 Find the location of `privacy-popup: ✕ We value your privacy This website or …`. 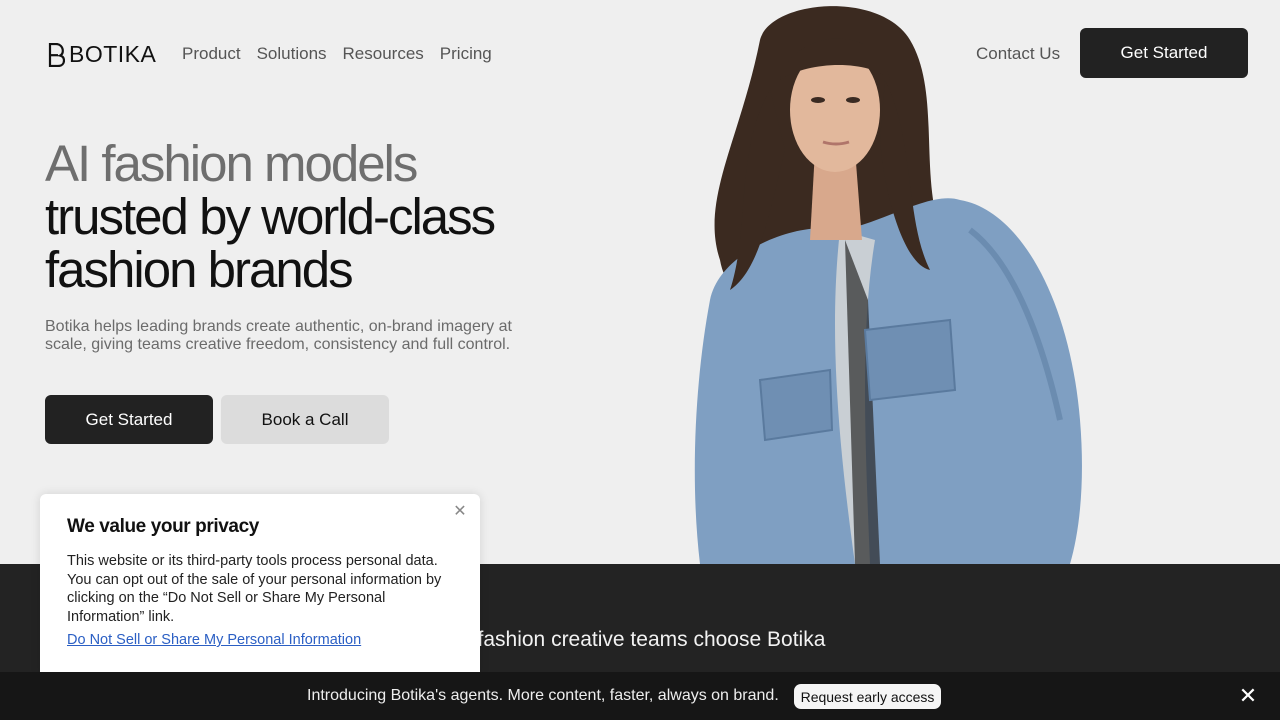

privacy-popup: ✕ We value your privacy This website or … is located at coordinates (260, 584).